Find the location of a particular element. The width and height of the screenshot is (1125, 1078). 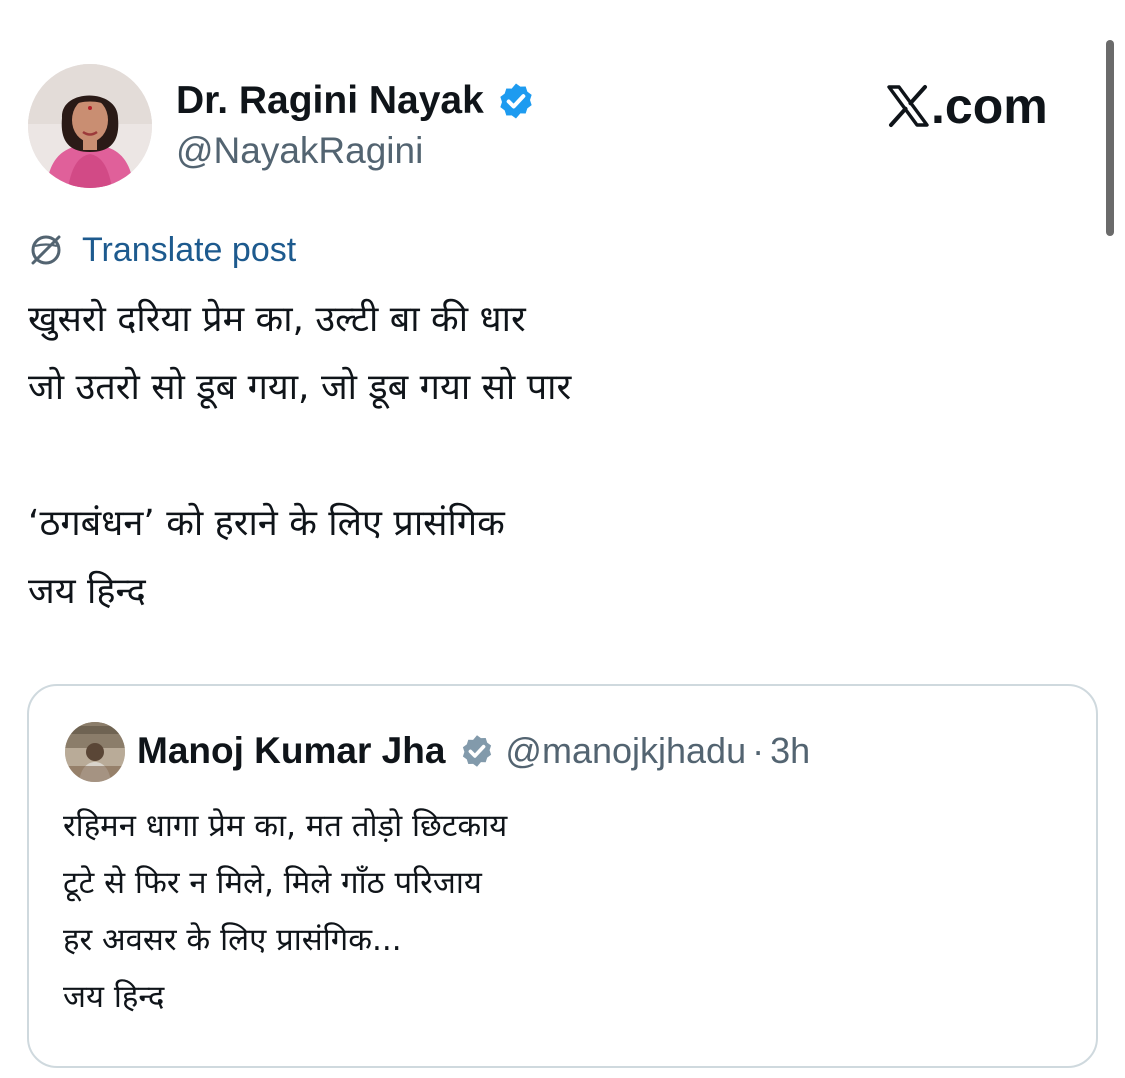

author-name-text: Dr. Ragini Nayak is located at coordinates (330, 100).